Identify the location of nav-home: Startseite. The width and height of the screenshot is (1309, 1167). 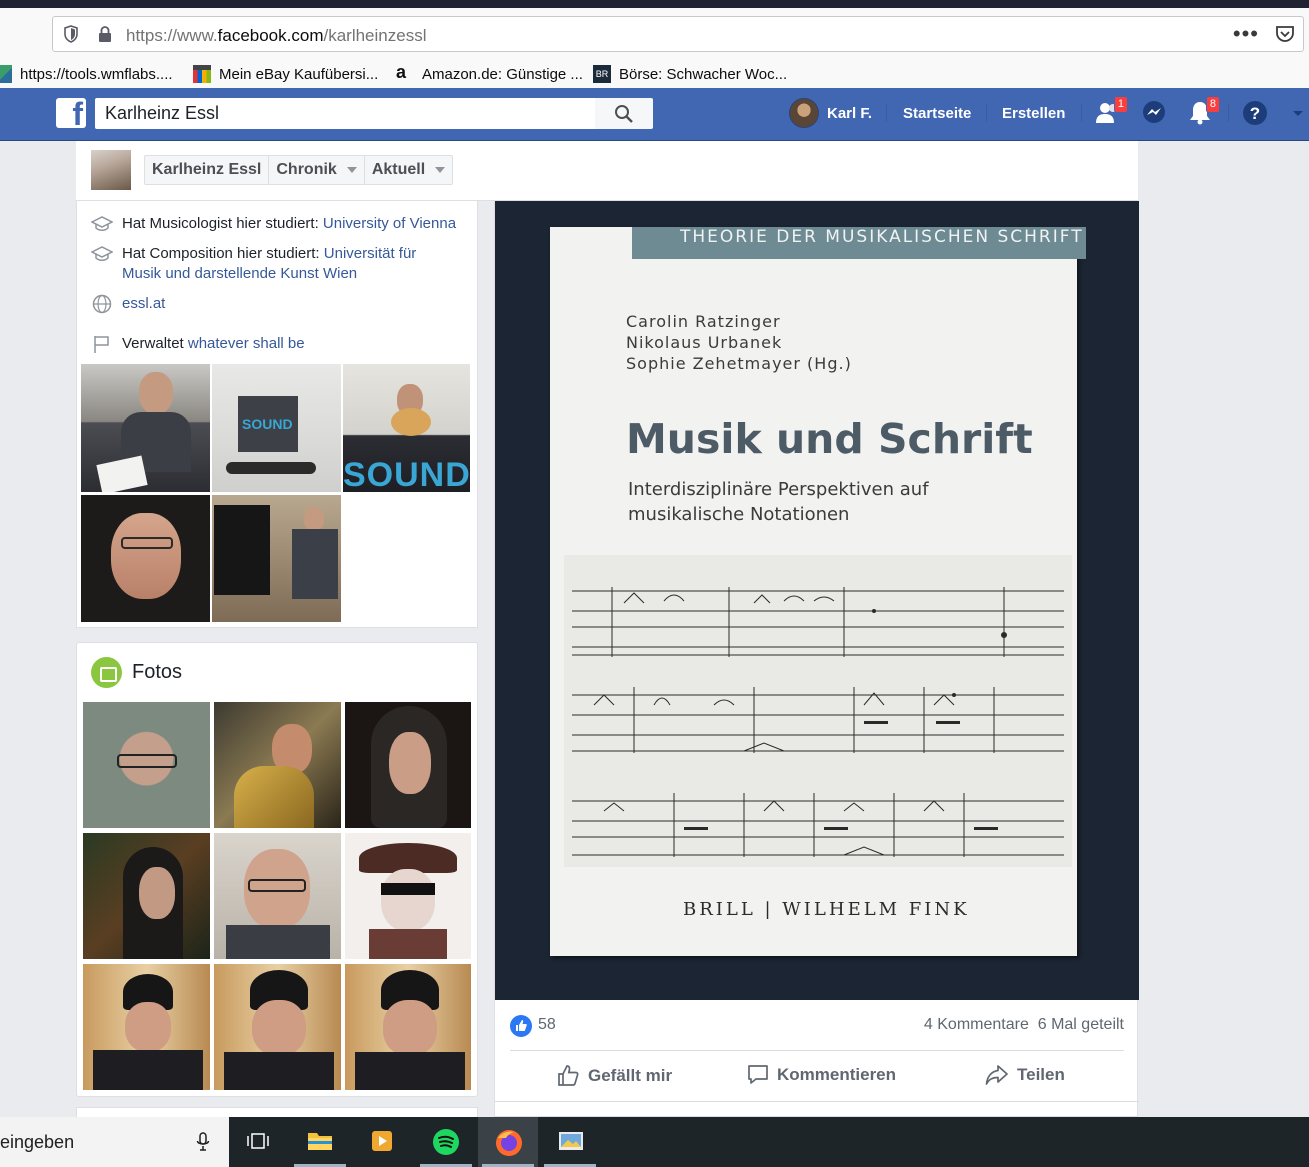
(937, 113).